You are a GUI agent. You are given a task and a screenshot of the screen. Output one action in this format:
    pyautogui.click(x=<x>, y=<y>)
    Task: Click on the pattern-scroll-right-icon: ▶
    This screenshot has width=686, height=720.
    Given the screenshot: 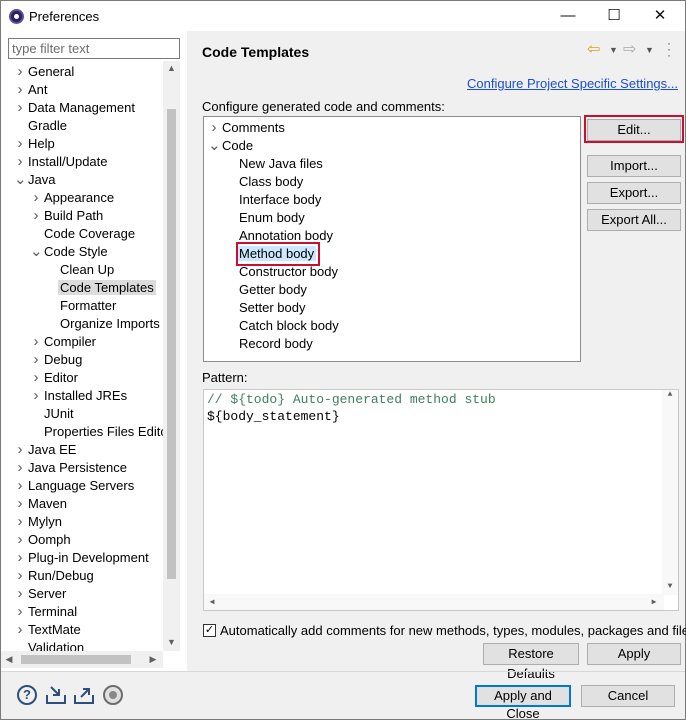 What is the action you would take?
    pyautogui.click(x=654, y=602)
    